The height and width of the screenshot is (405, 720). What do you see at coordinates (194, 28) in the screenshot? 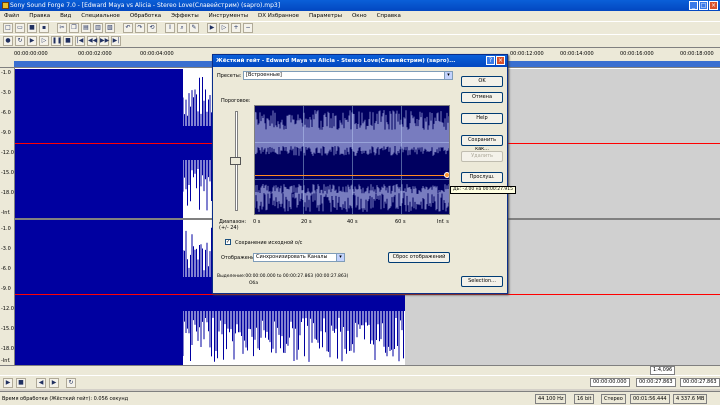
I see `pencil-tool-icon: ✎` at bounding box center [194, 28].